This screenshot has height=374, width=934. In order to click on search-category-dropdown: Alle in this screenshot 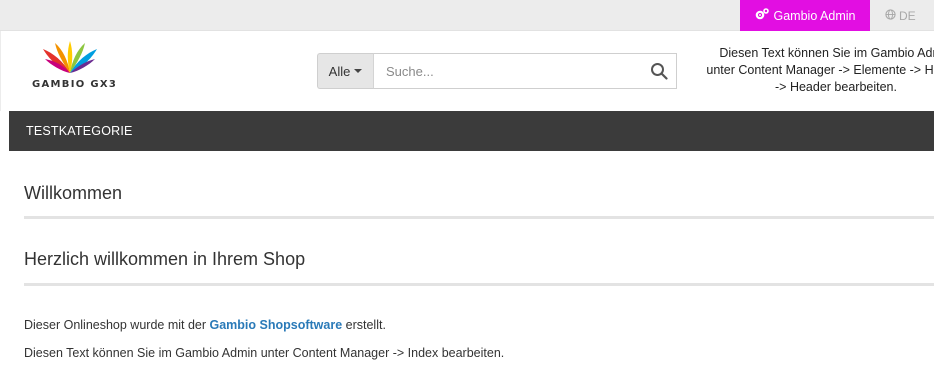, I will do `click(345, 71)`.